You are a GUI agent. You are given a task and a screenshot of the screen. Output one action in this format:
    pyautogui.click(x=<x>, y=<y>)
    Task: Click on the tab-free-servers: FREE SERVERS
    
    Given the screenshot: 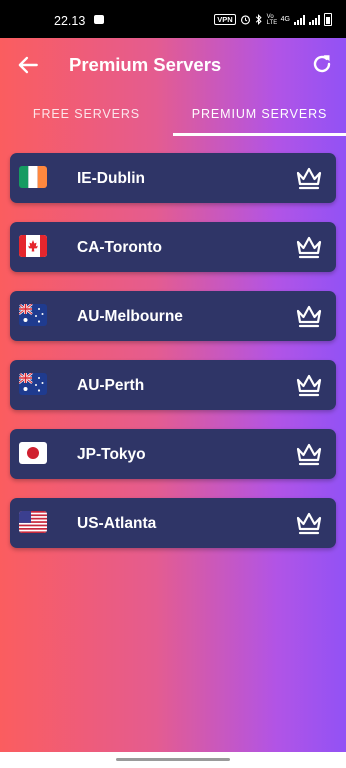 What is the action you would take?
    pyautogui.click(x=86, y=114)
    